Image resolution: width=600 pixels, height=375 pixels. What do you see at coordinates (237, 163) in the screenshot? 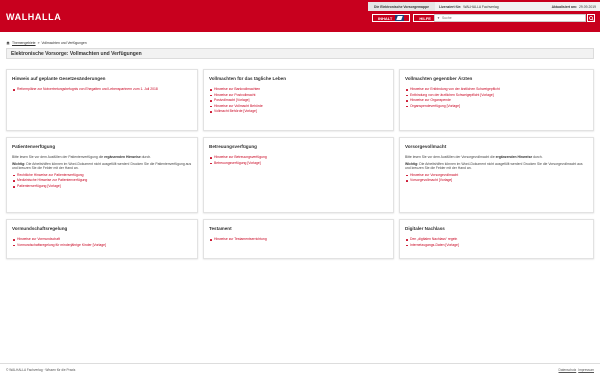
I see `link: Betreuungsverfügung [Vorlage]` at bounding box center [237, 163].